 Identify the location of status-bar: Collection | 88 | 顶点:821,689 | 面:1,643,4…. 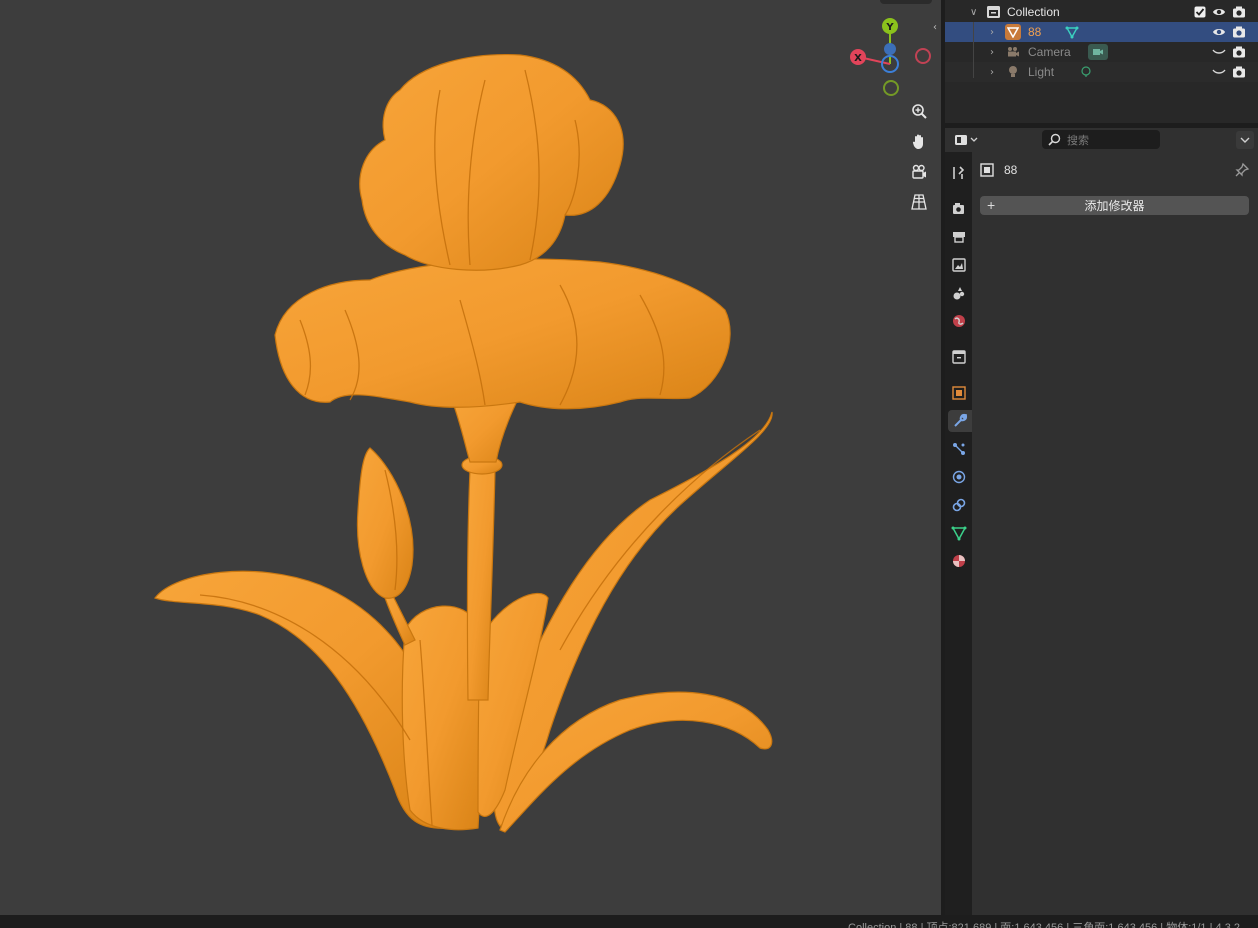
(629, 921).